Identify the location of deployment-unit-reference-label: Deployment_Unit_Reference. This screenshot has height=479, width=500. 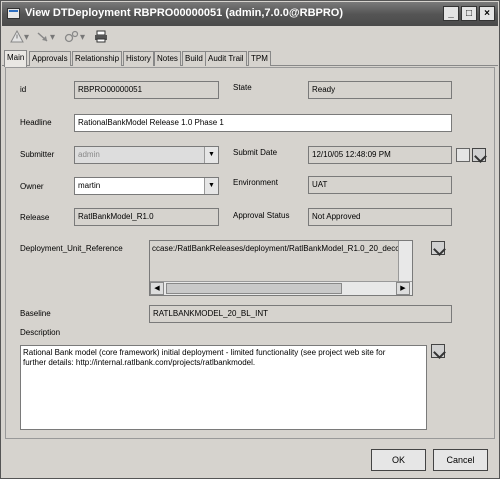
(71, 248).